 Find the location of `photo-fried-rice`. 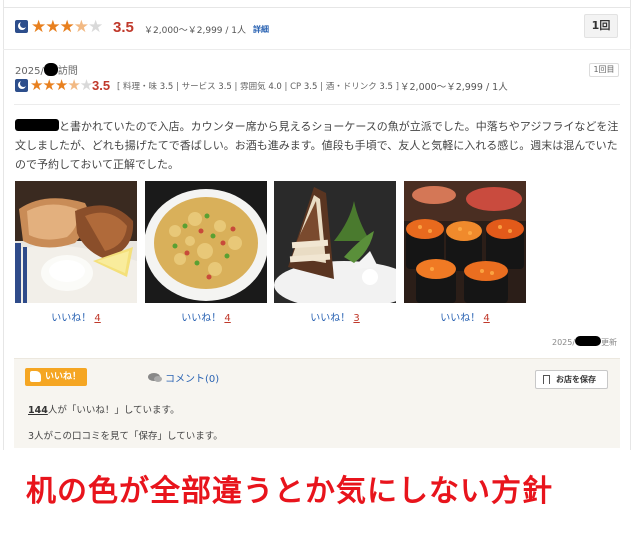

photo-fried-rice is located at coordinates (206, 242).